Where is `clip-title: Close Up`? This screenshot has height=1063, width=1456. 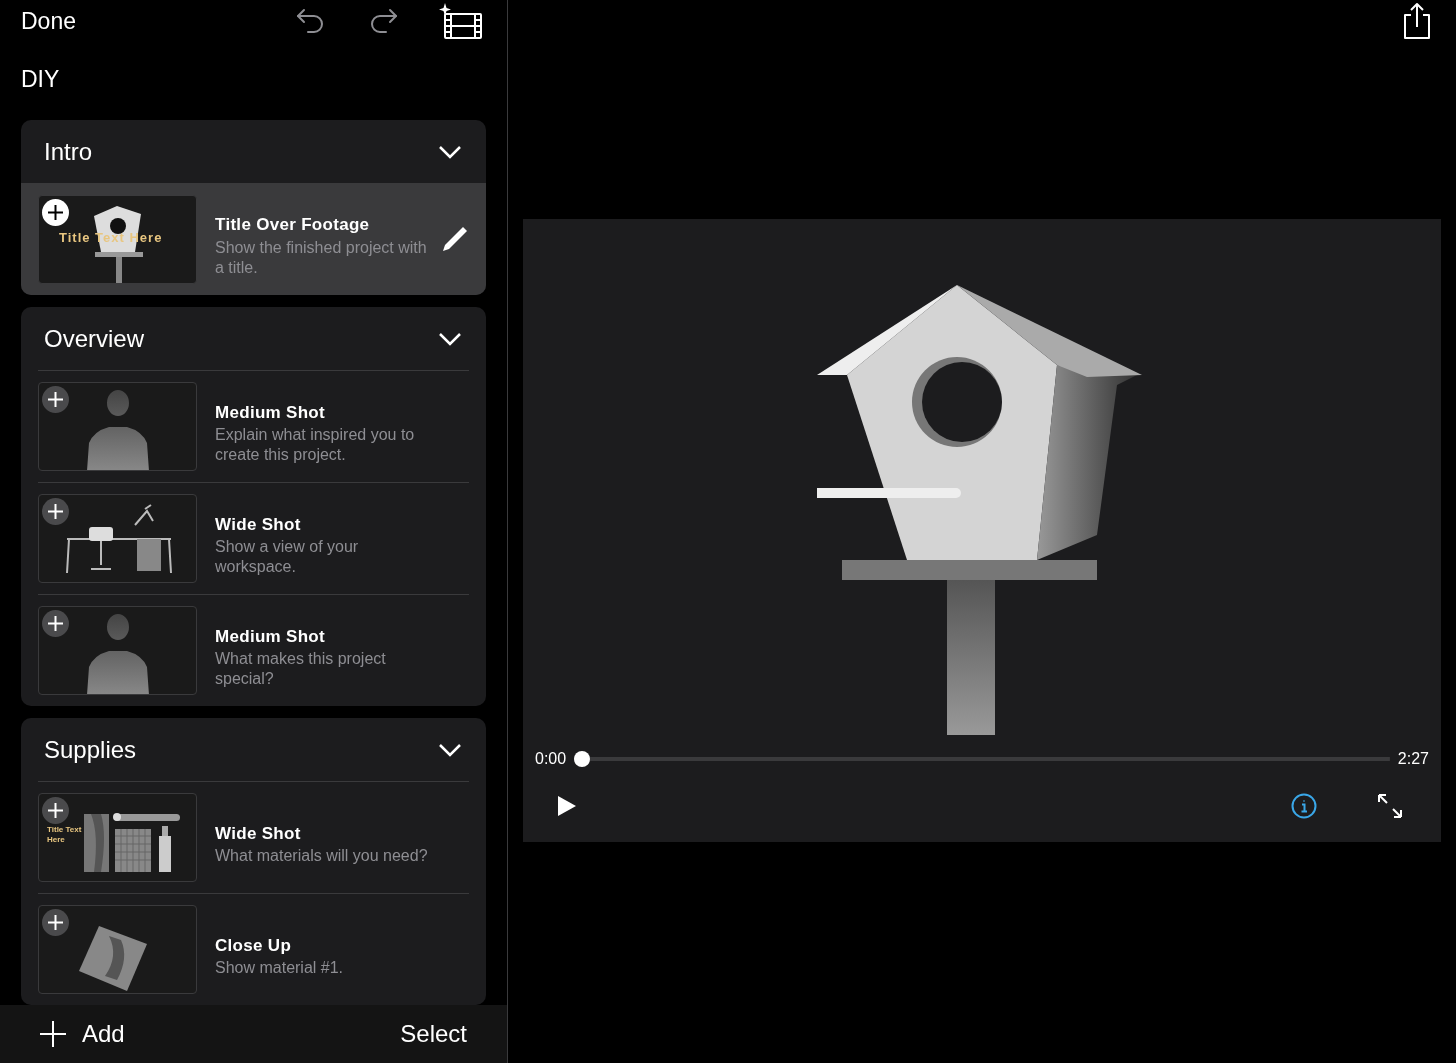 clip-title: Close Up is located at coordinates (254, 945).